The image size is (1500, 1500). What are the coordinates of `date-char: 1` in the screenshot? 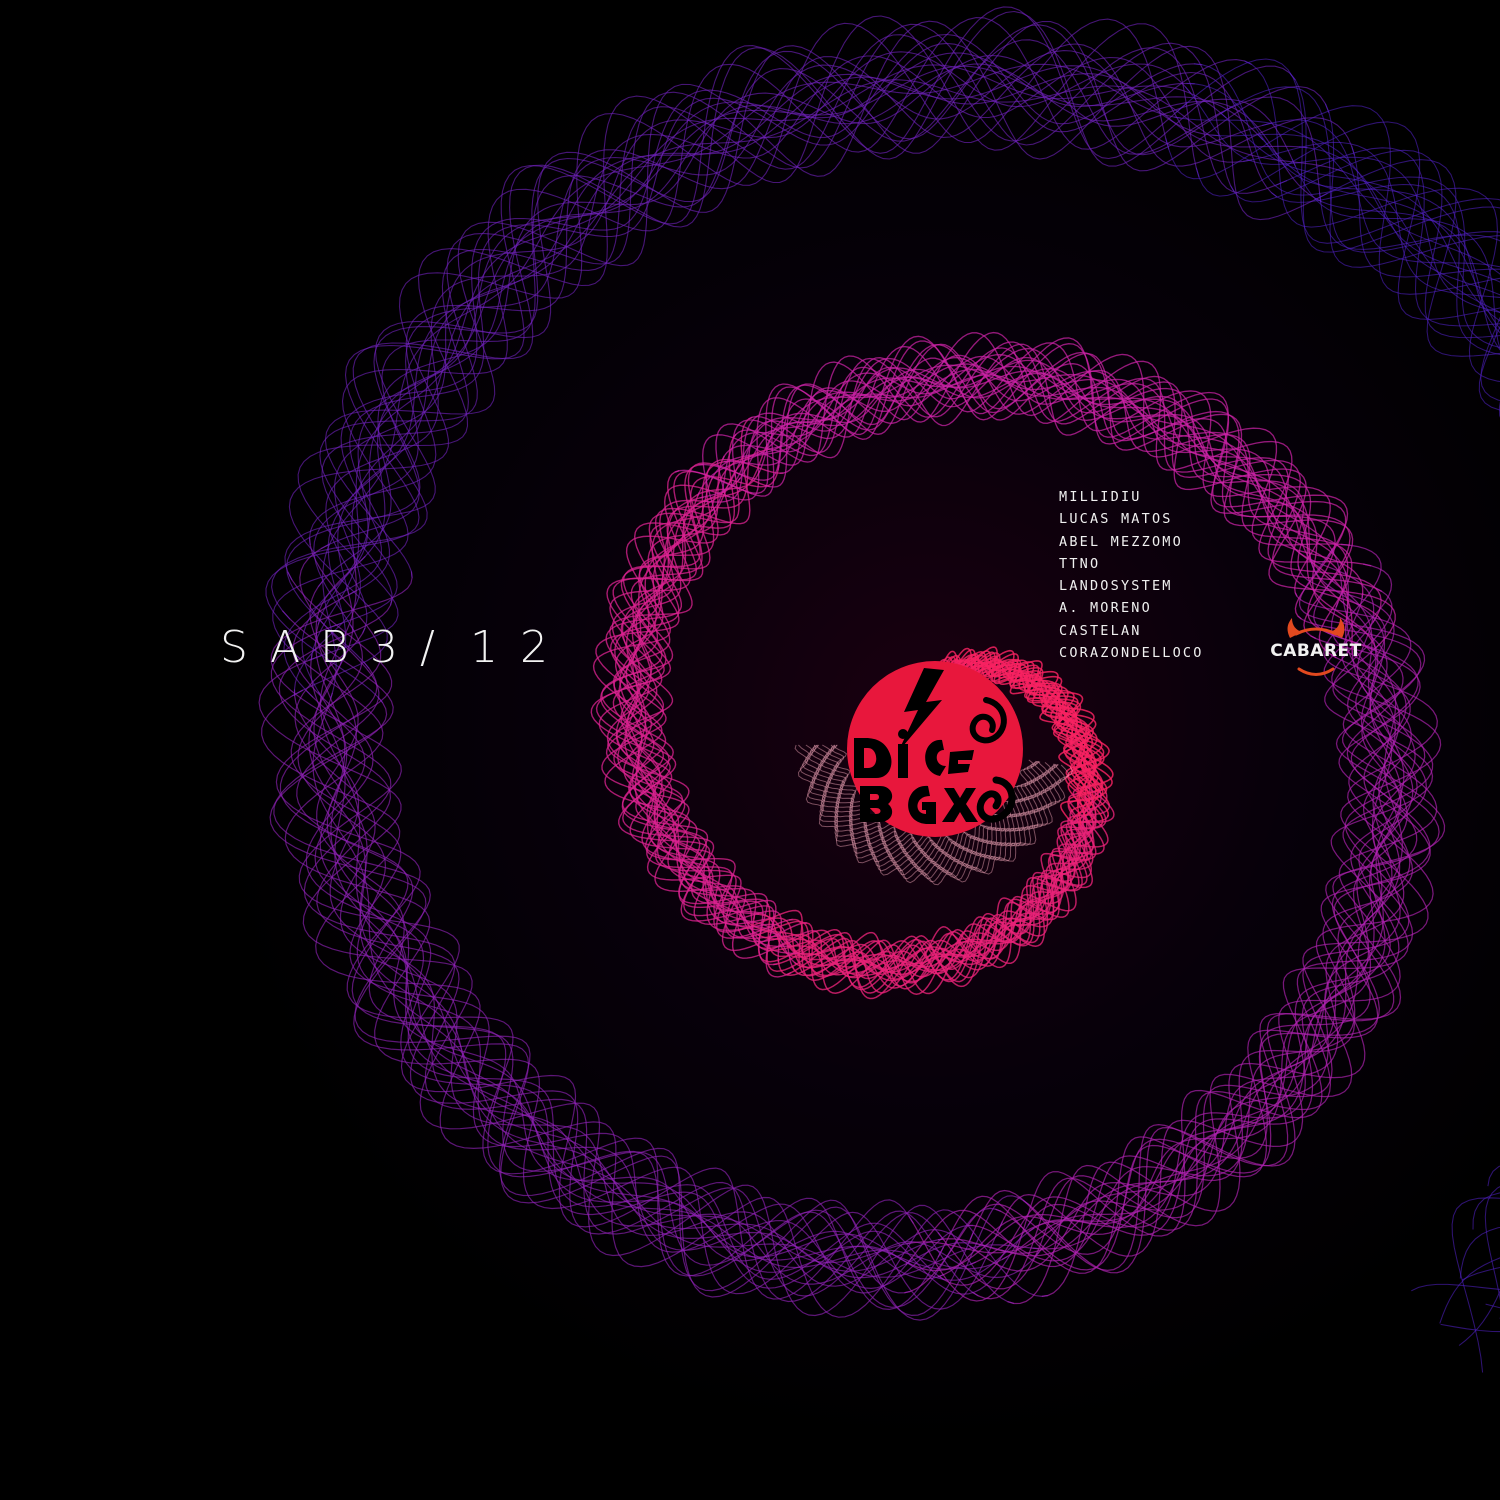 It's located at (484, 647).